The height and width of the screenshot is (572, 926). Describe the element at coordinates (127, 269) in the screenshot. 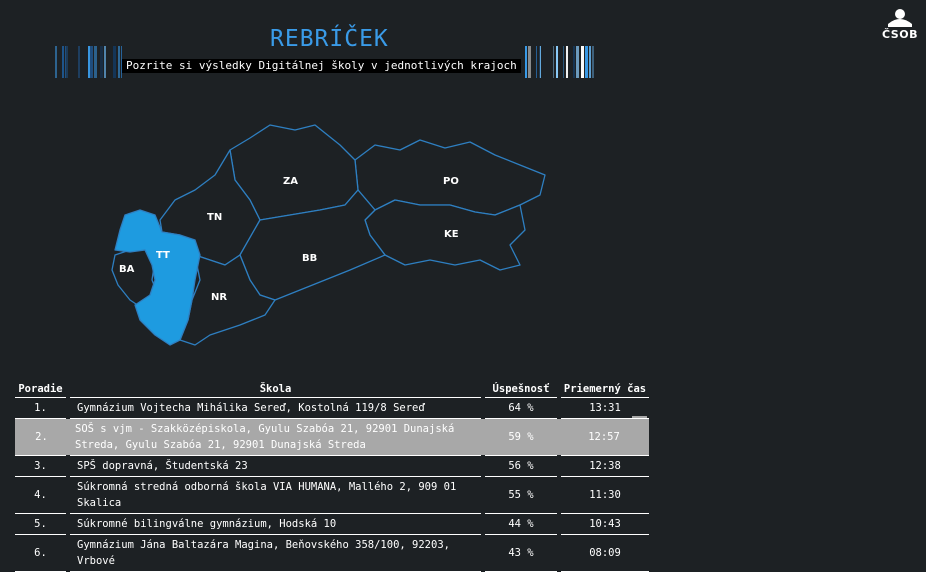

I see `region-label-ba: BA` at that location.